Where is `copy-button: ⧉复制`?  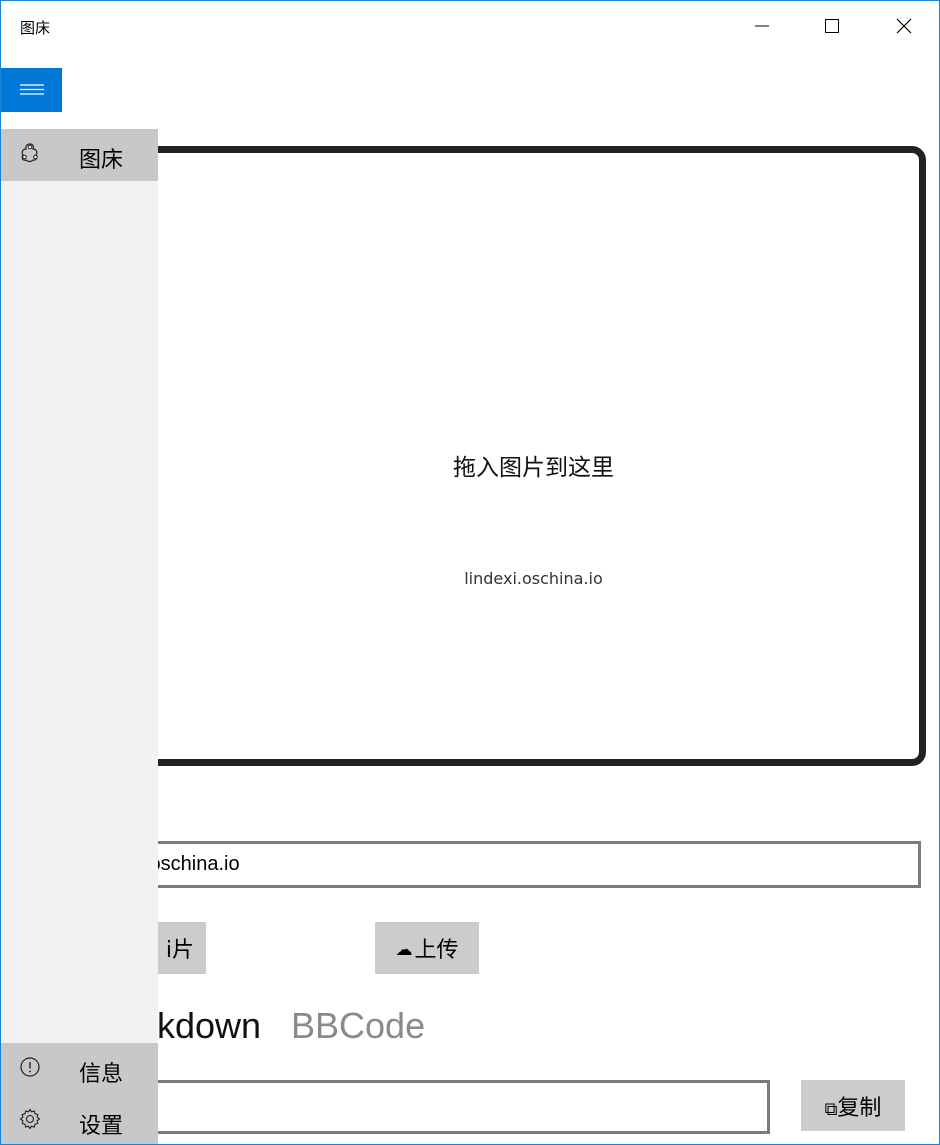 copy-button: ⧉复制 is located at coordinates (853, 1105).